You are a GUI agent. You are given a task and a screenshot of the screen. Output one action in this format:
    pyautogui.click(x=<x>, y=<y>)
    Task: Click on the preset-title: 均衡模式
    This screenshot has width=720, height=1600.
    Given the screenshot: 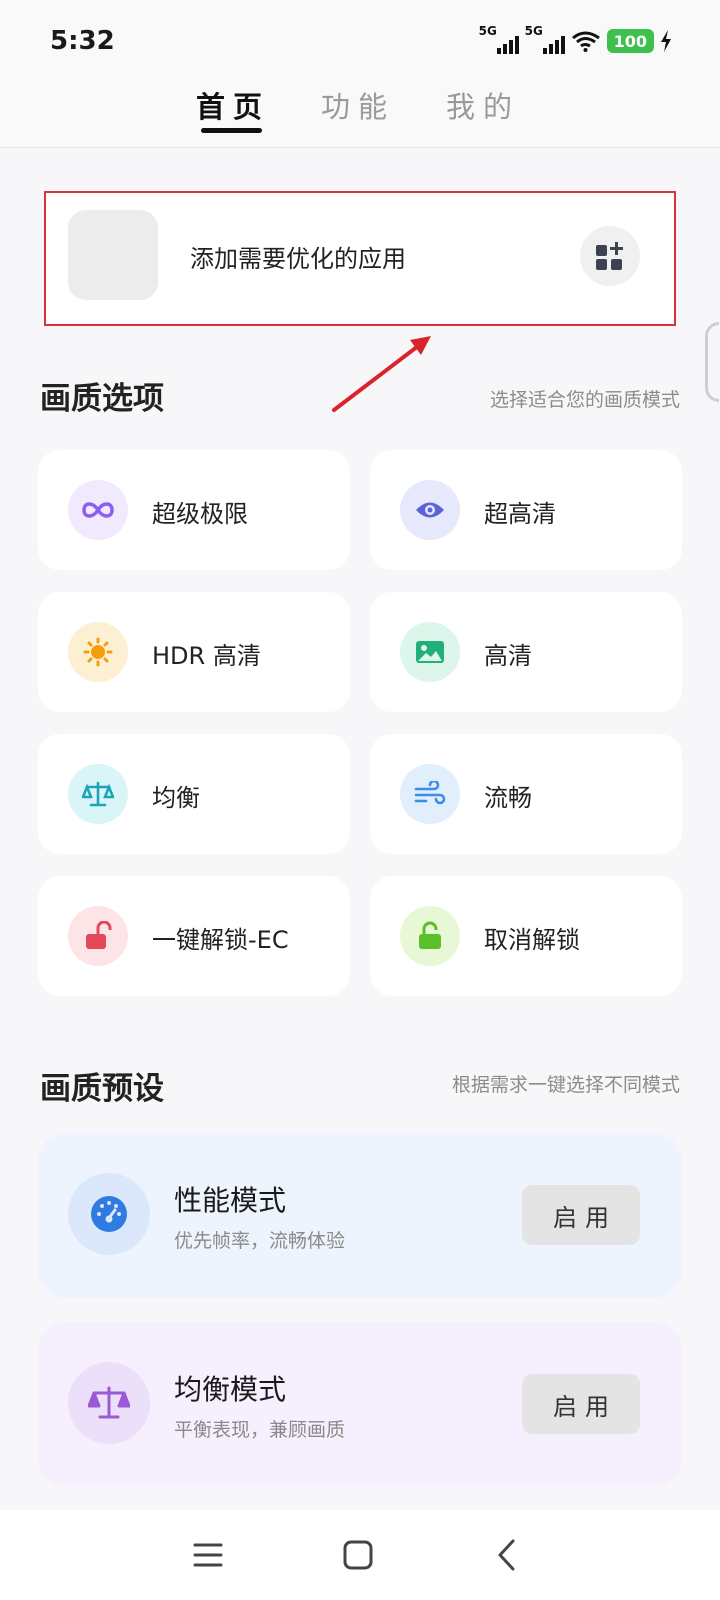 What is the action you would take?
    pyautogui.click(x=230, y=1389)
    